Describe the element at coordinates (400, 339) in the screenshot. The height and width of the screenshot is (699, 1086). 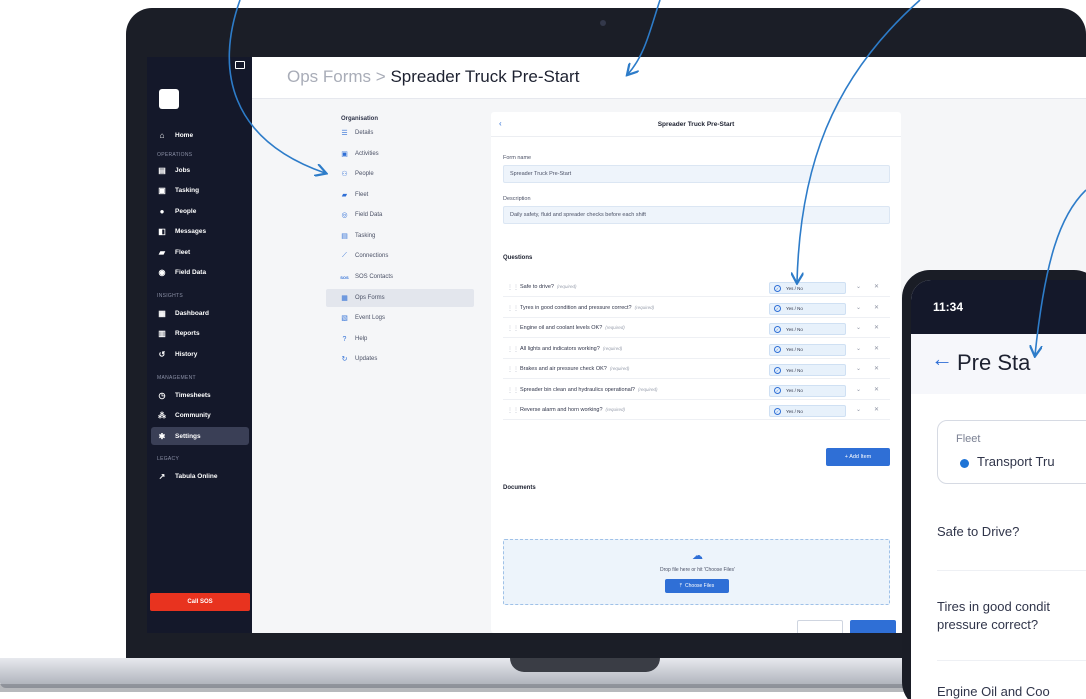
I see `settings-nav-help: ? Help` at that location.